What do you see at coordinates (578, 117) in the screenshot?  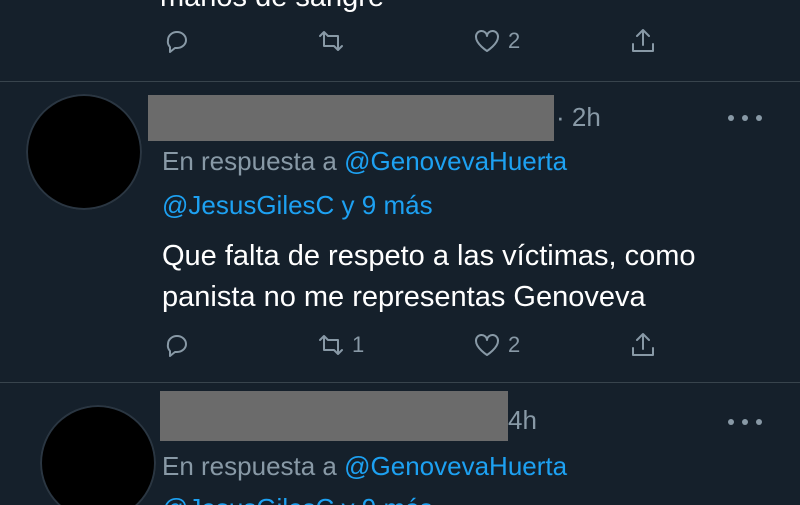 I see `tweet-time: · 2h` at bounding box center [578, 117].